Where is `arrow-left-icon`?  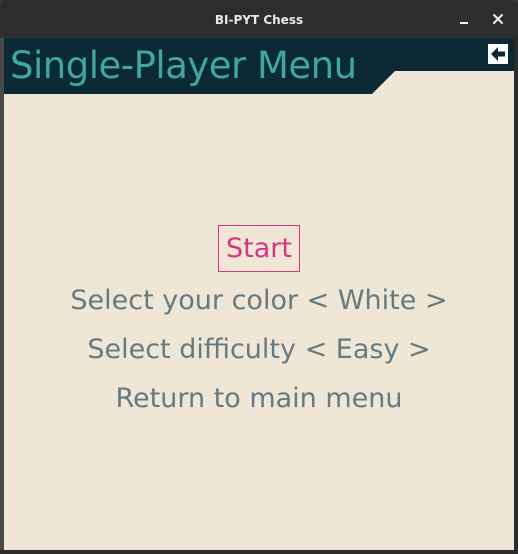
arrow-left-icon is located at coordinates (498, 54).